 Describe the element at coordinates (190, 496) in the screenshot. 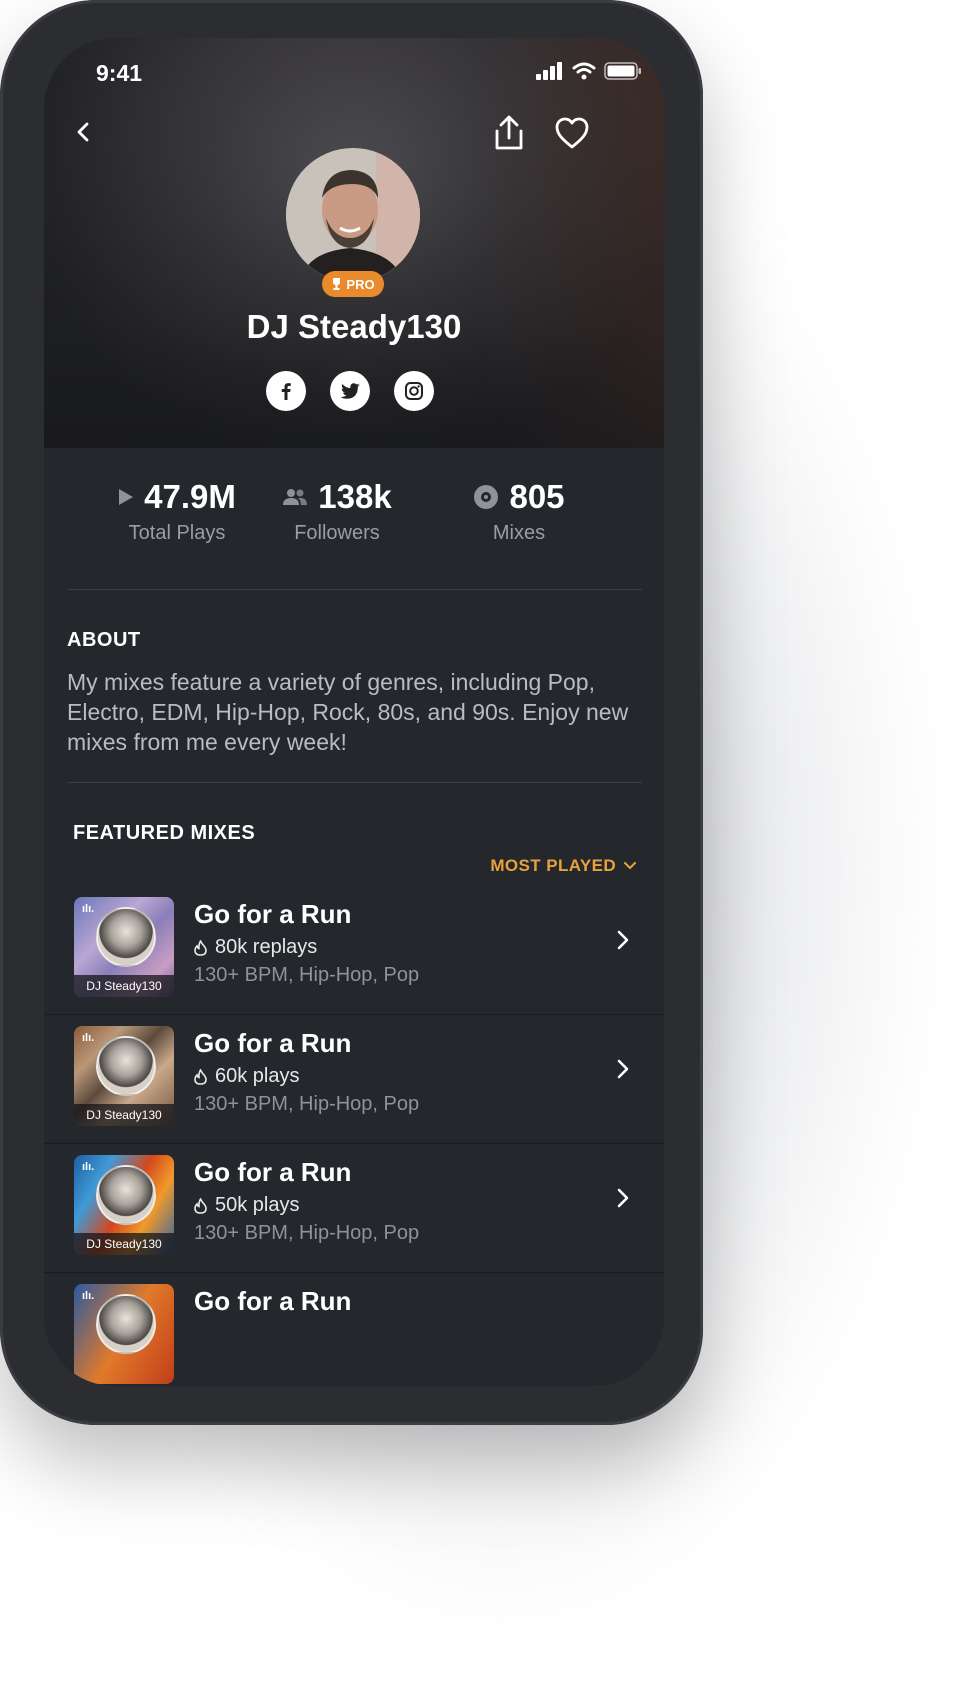

I see `stat-value: 47.9M` at that location.